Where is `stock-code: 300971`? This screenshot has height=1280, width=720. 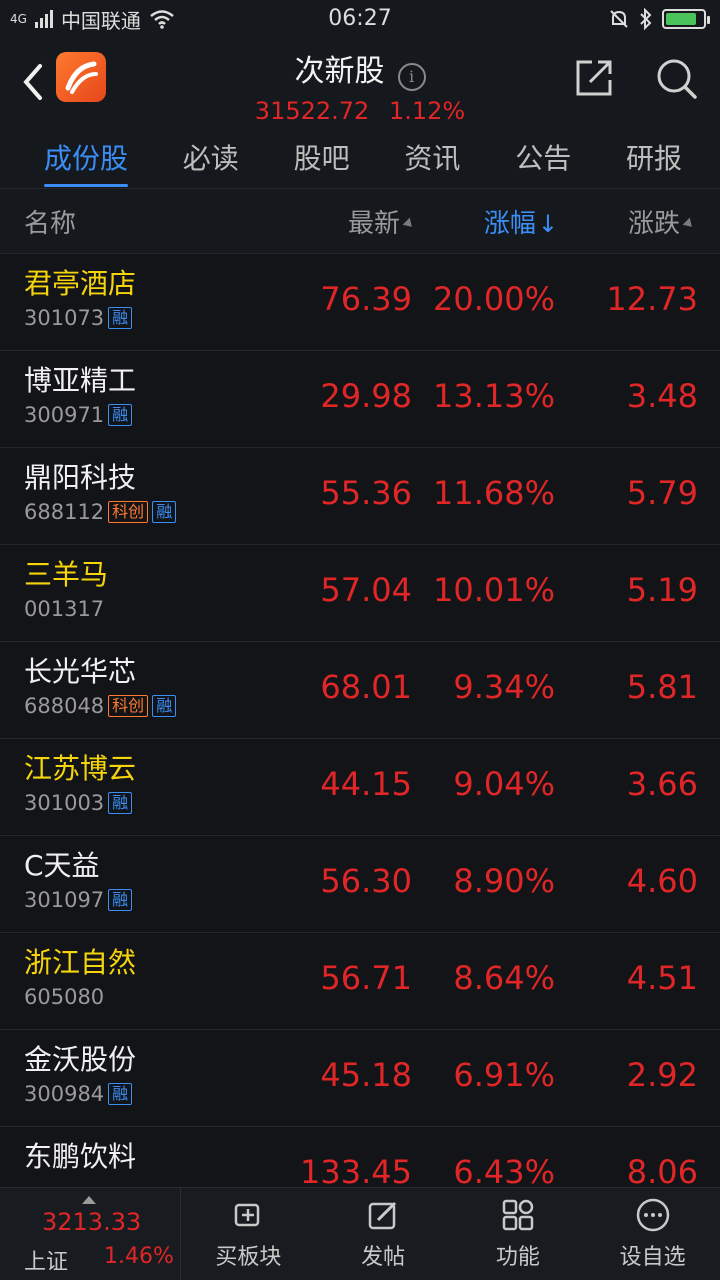
stock-code: 300971 is located at coordinates (64, 415).